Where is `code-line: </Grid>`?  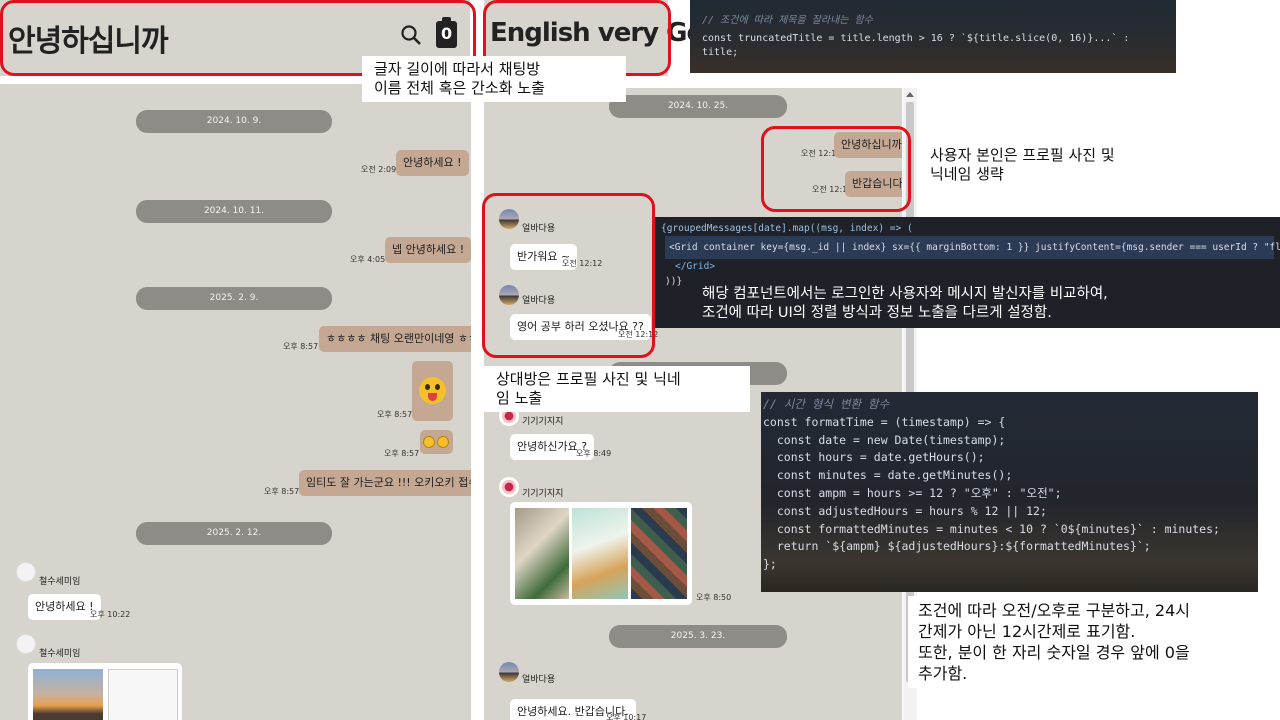
code-line: </Grid> is located at coordinates (695, 266).